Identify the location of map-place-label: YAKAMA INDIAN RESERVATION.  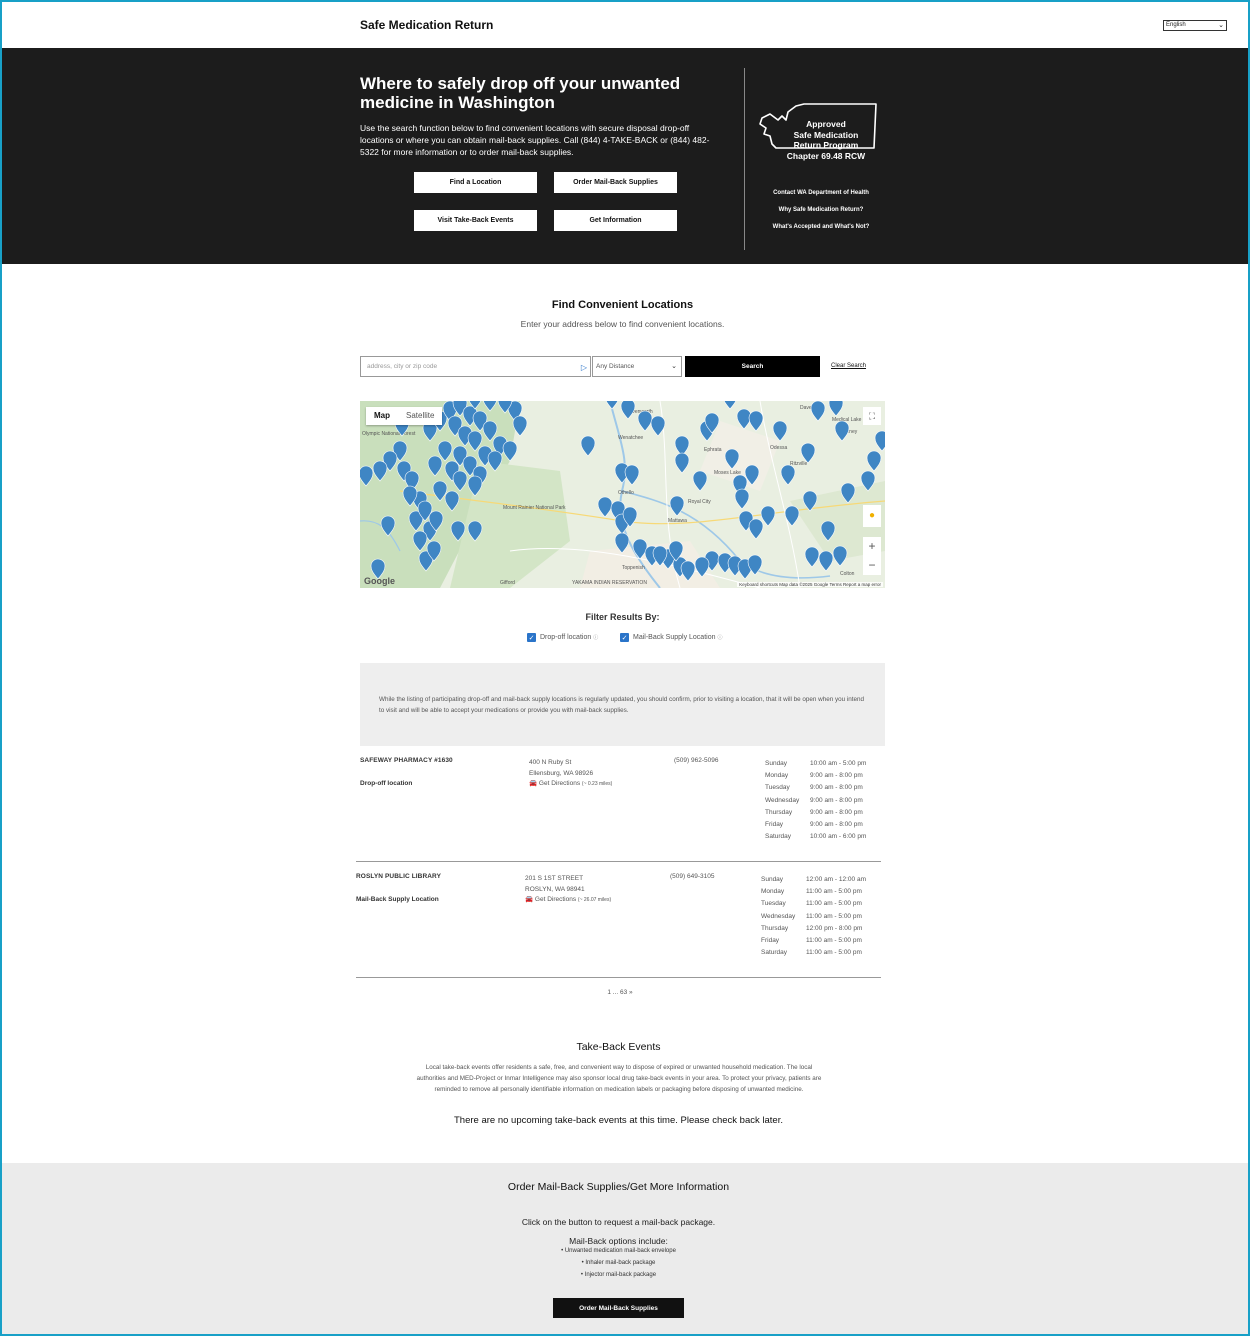
(609, 583).